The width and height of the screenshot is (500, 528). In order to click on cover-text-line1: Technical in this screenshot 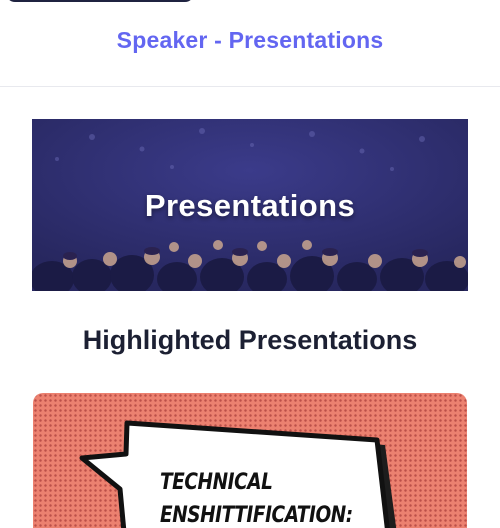, I will do `click(216, 482)`.